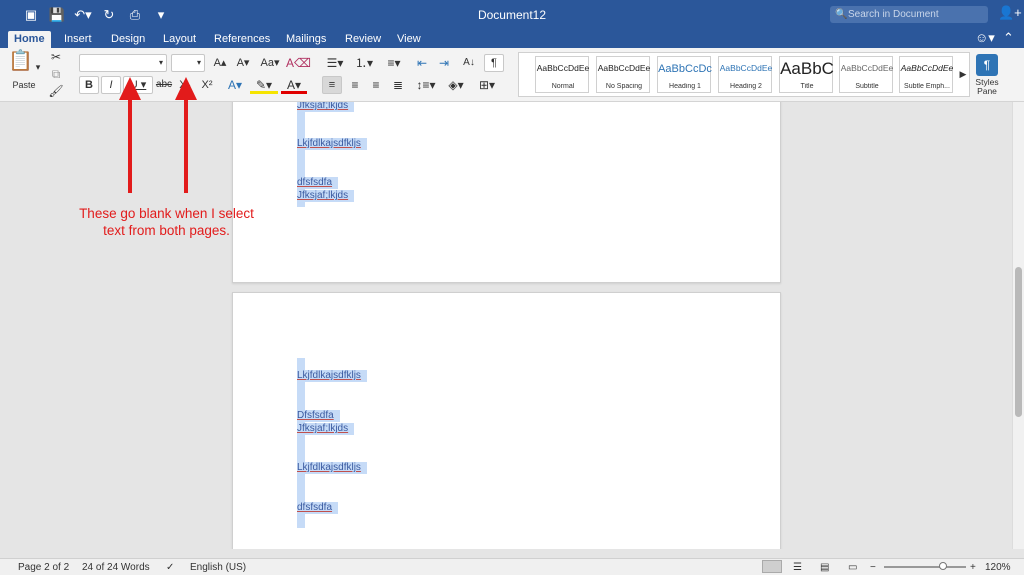 The image size is (1024, 575). What do you see at coordinates (925, 566) in the screenshot?
I see `zoom-slider` at bounding box center [925, 566].